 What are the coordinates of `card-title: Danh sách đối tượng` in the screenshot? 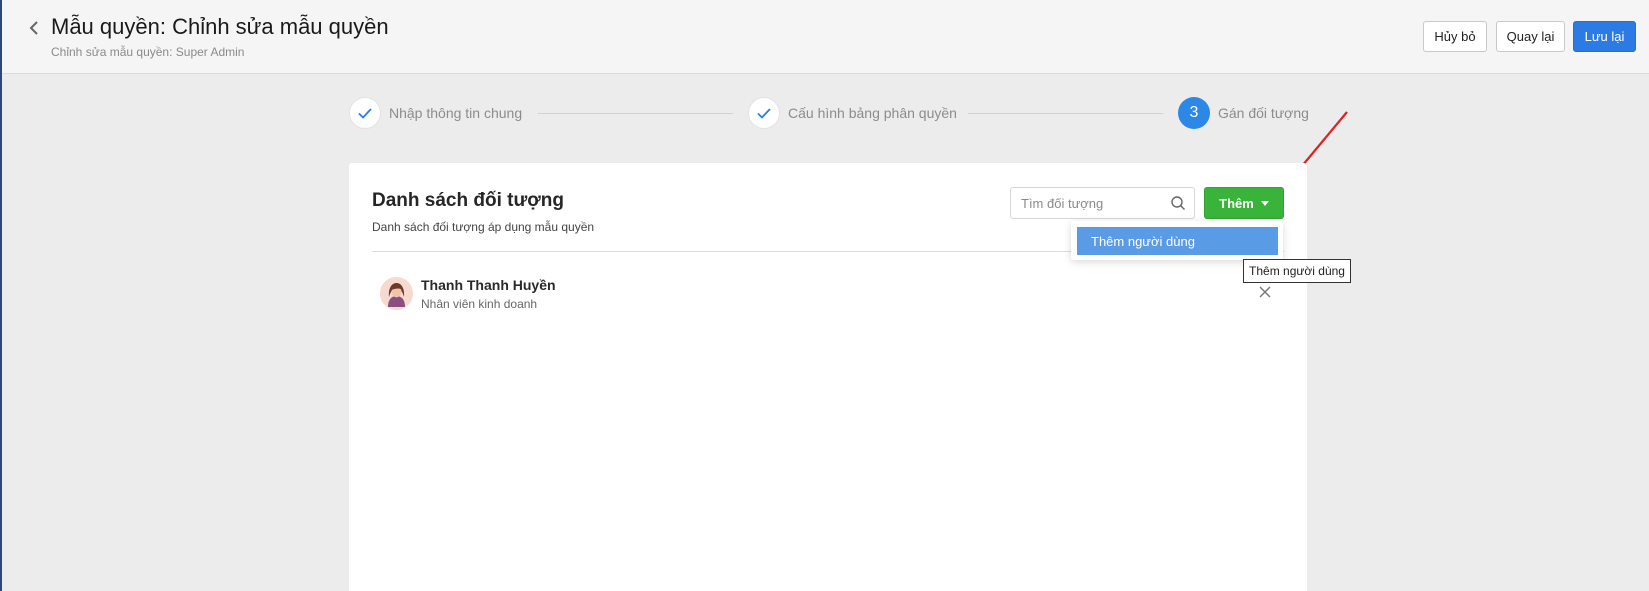 It's located at (468, 200).